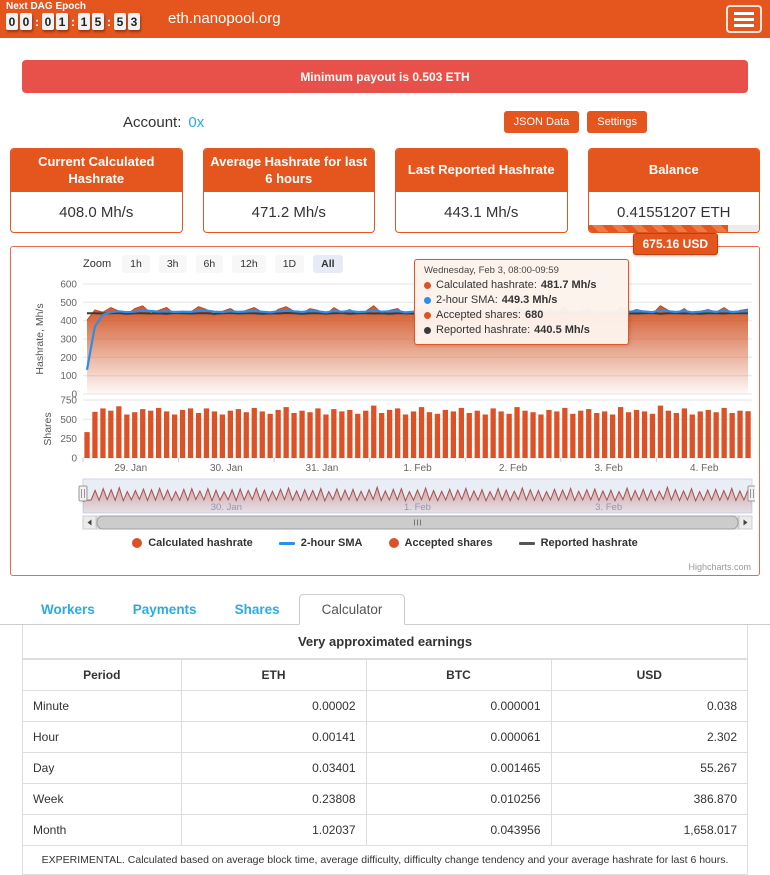  I want to click on earnings-col-header: ETH, so click(273, 675).